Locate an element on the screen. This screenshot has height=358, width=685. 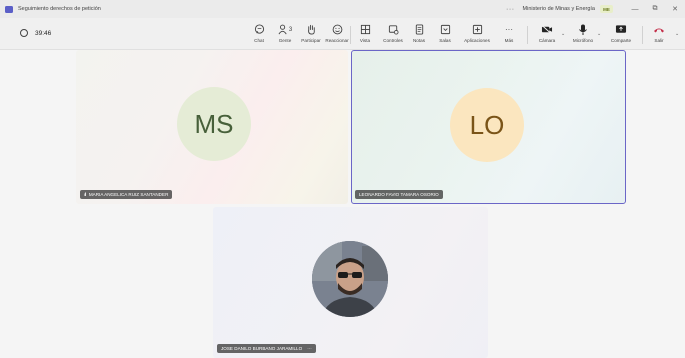
share-screen-icon is located at coordinates (621, 29).